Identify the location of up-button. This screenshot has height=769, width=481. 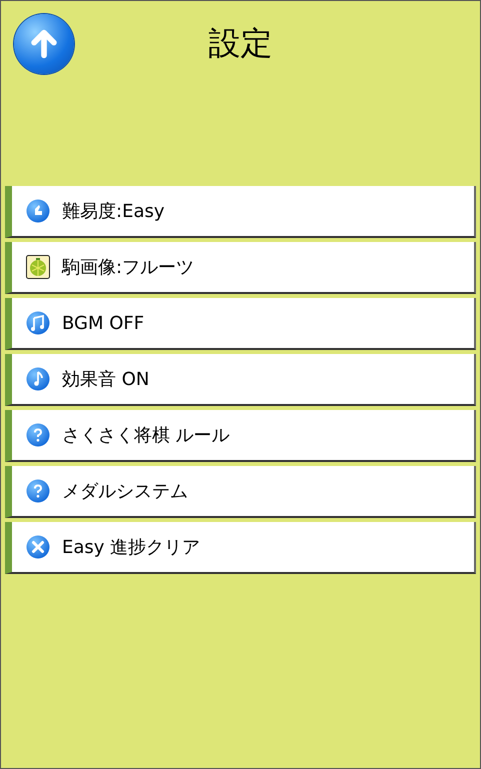
(44, 44).